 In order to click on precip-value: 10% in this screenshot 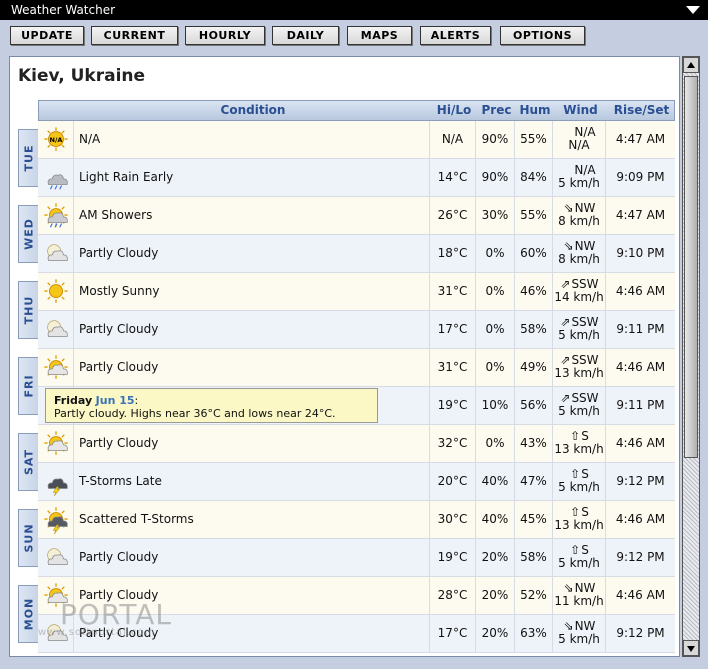, I will do `click(495, 405)`.